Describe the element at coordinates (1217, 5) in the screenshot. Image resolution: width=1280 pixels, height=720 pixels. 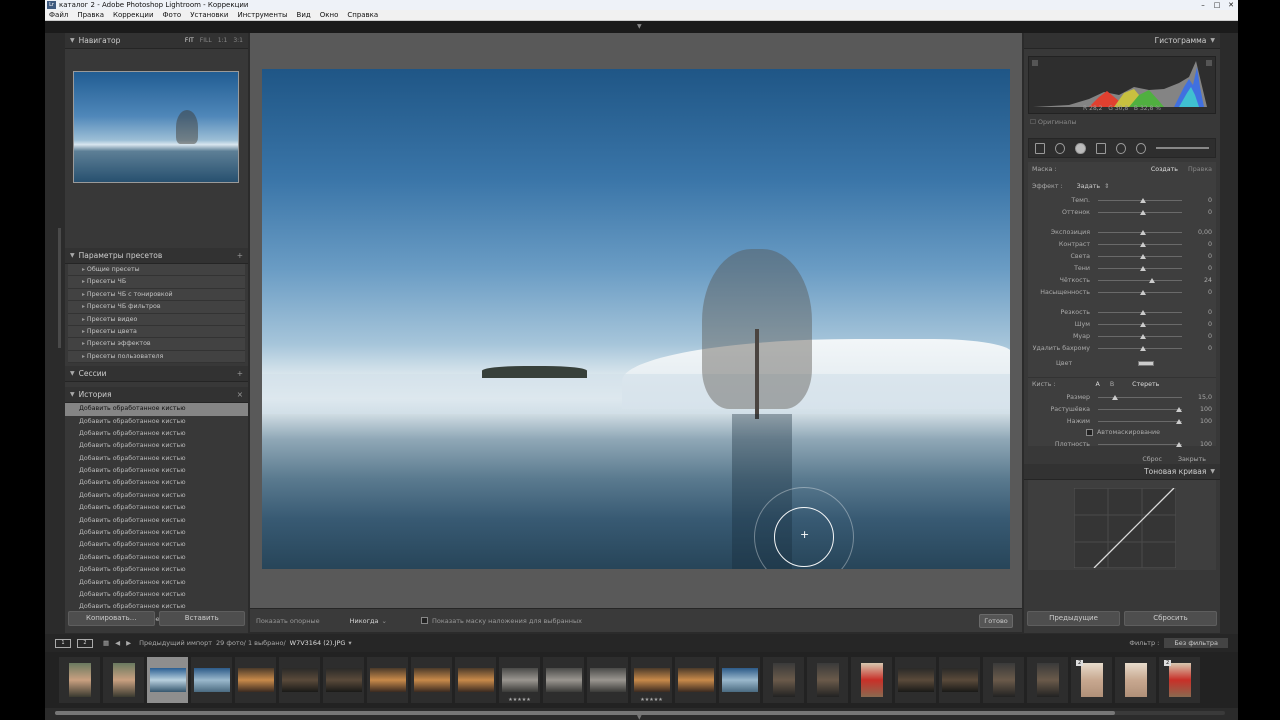
I see `maximize-icon: □` at that location.